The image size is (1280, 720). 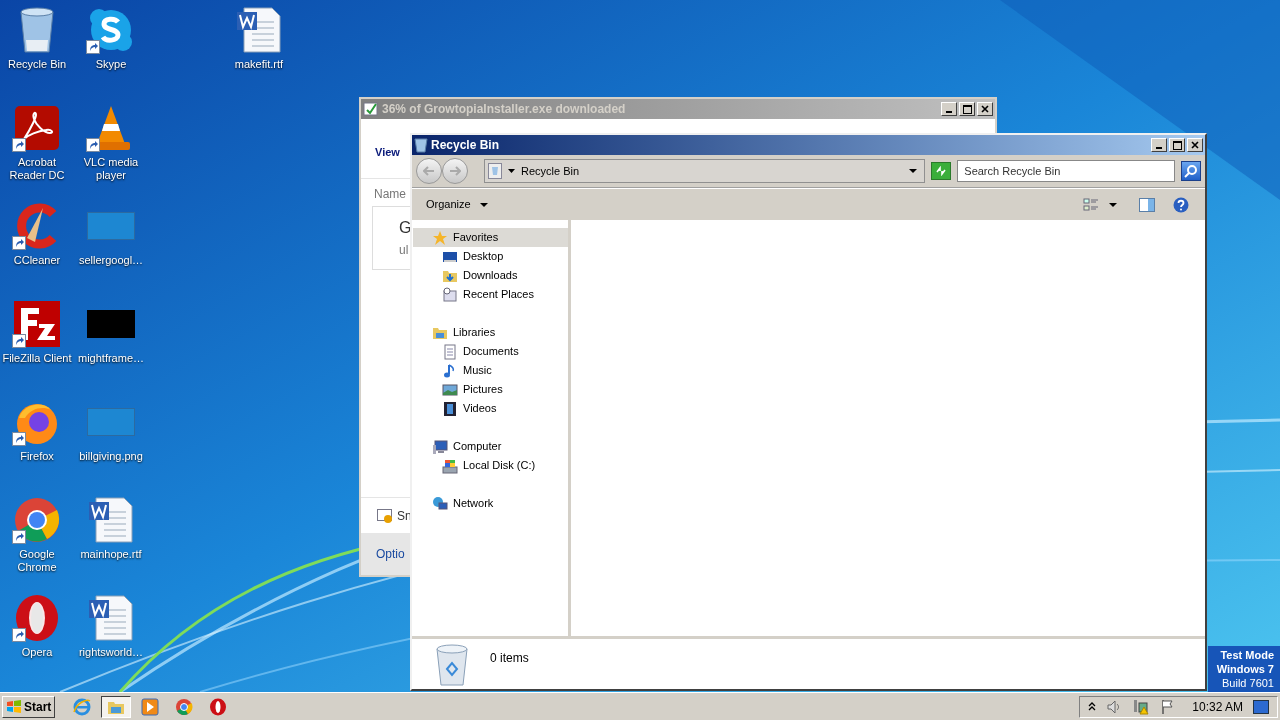 What do you see at coordinates (490, 446) in the screenshot?
I see `nav-item: Computer` at bounding box center [490, 446].